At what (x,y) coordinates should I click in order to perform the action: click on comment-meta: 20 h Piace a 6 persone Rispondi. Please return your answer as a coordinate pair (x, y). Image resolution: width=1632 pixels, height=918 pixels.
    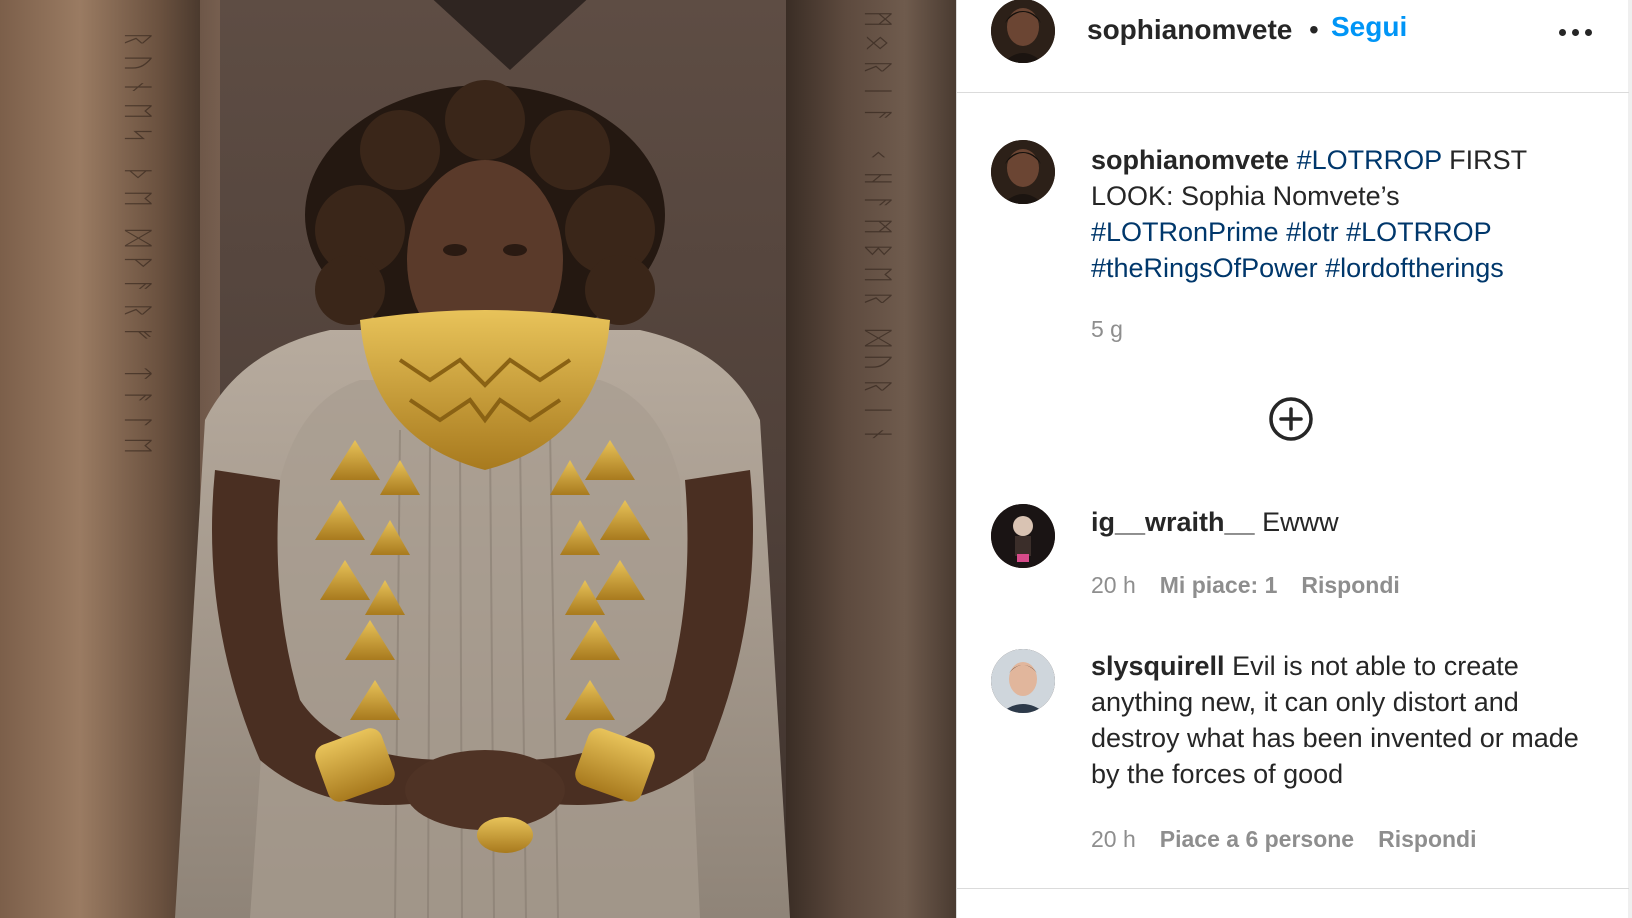
    Looking at the image, I should click on (1284, 839).